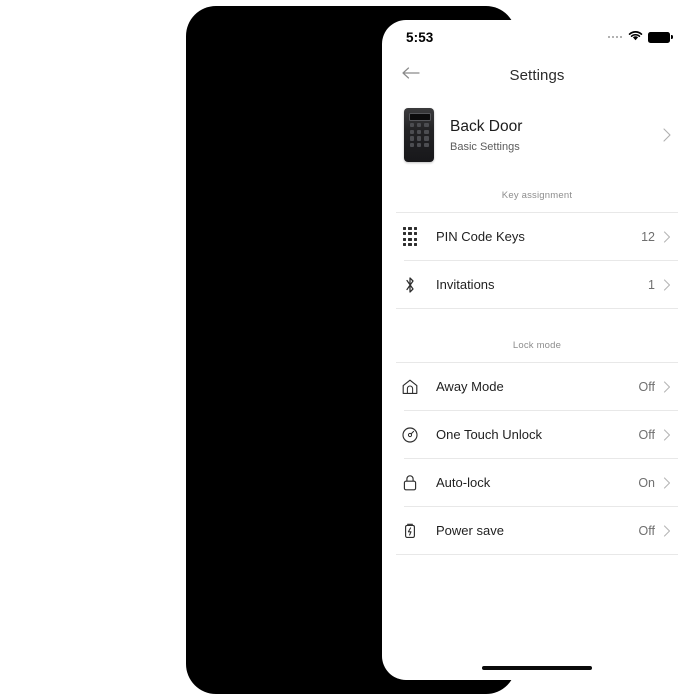 This screenshot has height=700, width=700. What do you see at coordinates (537, 284) in the screenshot?
I see `list-item-invitations: Invitations 1` at bounding box center [537, 284].